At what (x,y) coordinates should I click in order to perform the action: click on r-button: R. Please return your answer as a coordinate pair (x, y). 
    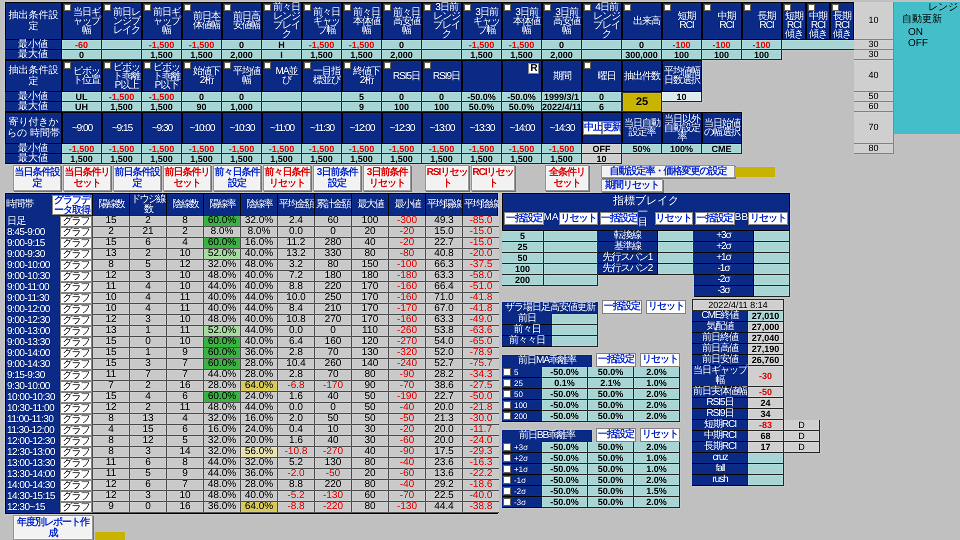
    Looking at the image, I should click on (533, 68).